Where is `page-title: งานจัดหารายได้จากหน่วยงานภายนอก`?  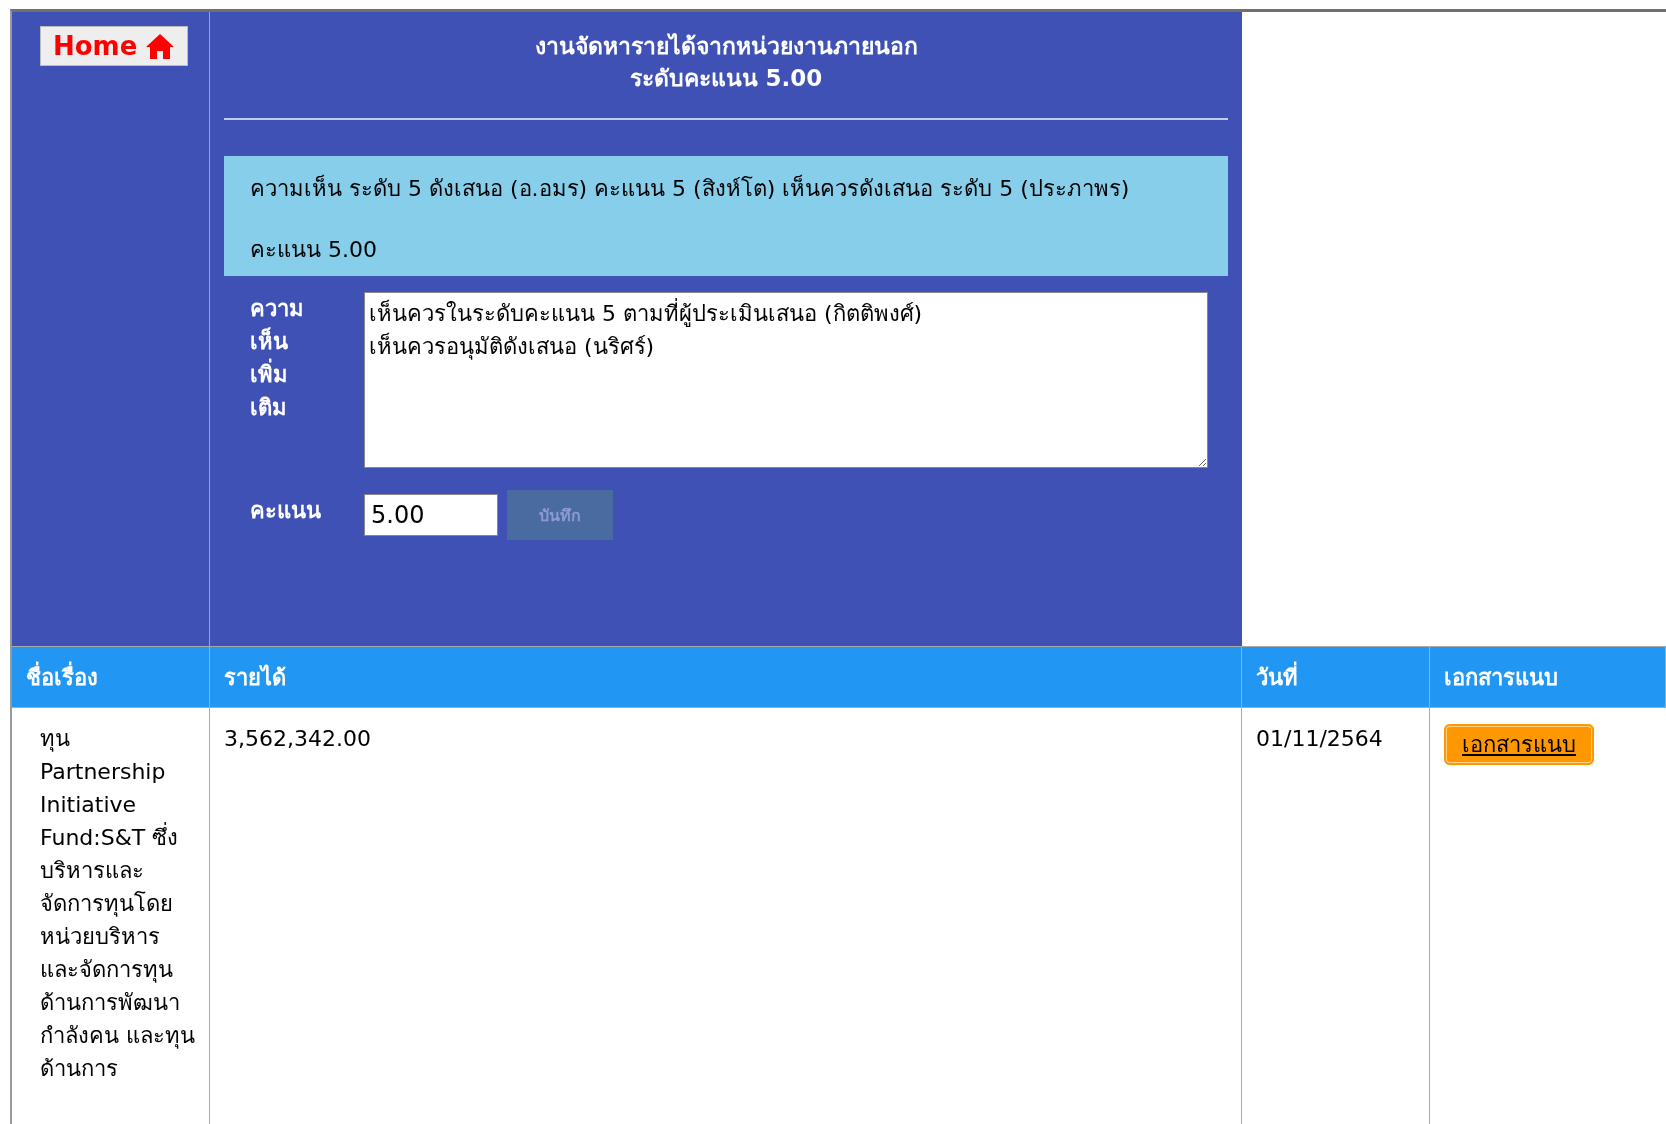 page-title: งานจัดหารายได้จากหน่วยงานภายนอก is located at coordinates (726, 46).